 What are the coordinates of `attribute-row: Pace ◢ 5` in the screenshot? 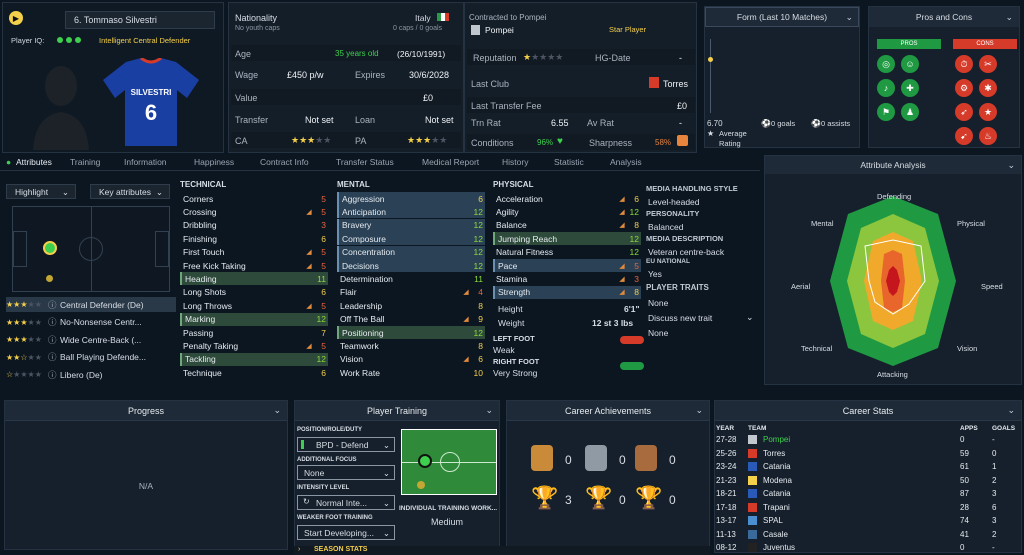 It's located at (567, 265).